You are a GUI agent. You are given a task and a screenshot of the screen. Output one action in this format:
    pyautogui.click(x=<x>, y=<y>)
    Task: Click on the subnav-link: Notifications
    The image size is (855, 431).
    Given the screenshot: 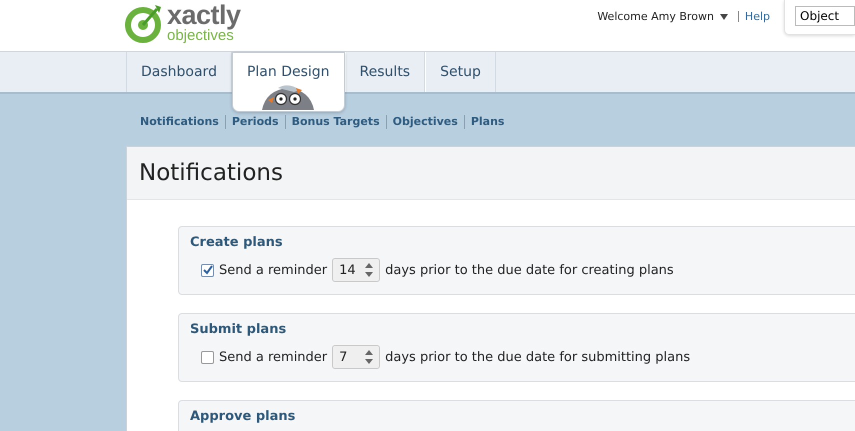 What is the action you would take?
    pyautogui.click(x=179, y=121)
    